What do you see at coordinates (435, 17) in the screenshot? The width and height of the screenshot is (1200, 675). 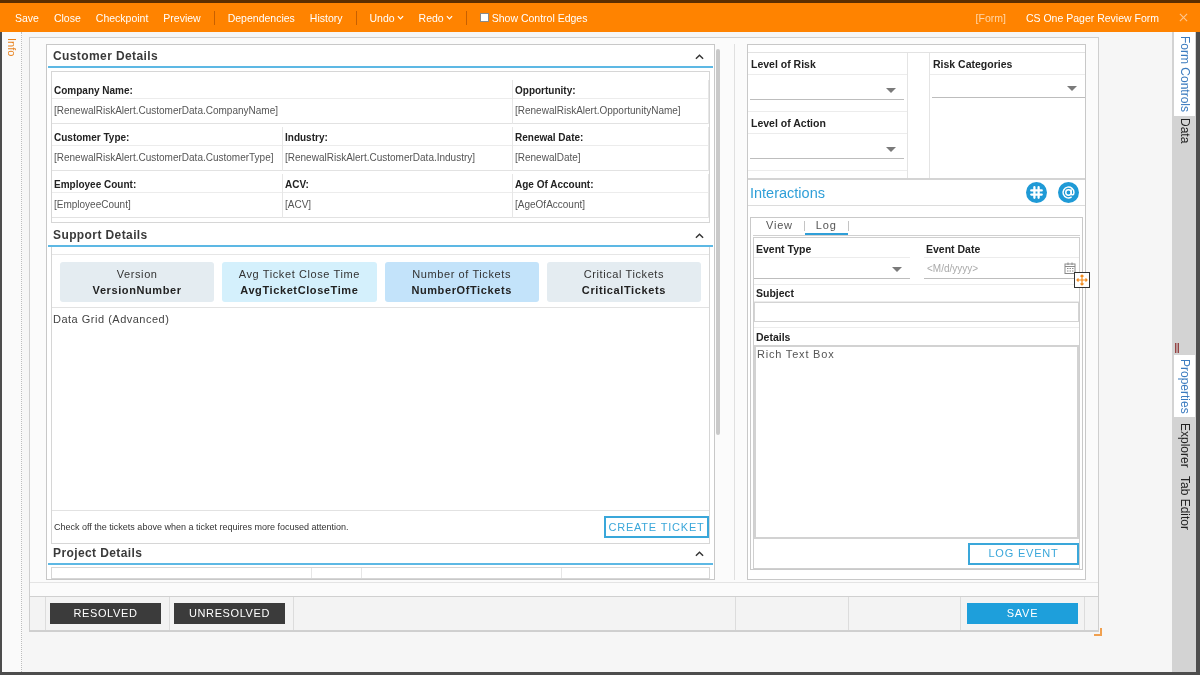 I see `toolbar-dropdown-button: Redo` at bounding box center [435, 17].